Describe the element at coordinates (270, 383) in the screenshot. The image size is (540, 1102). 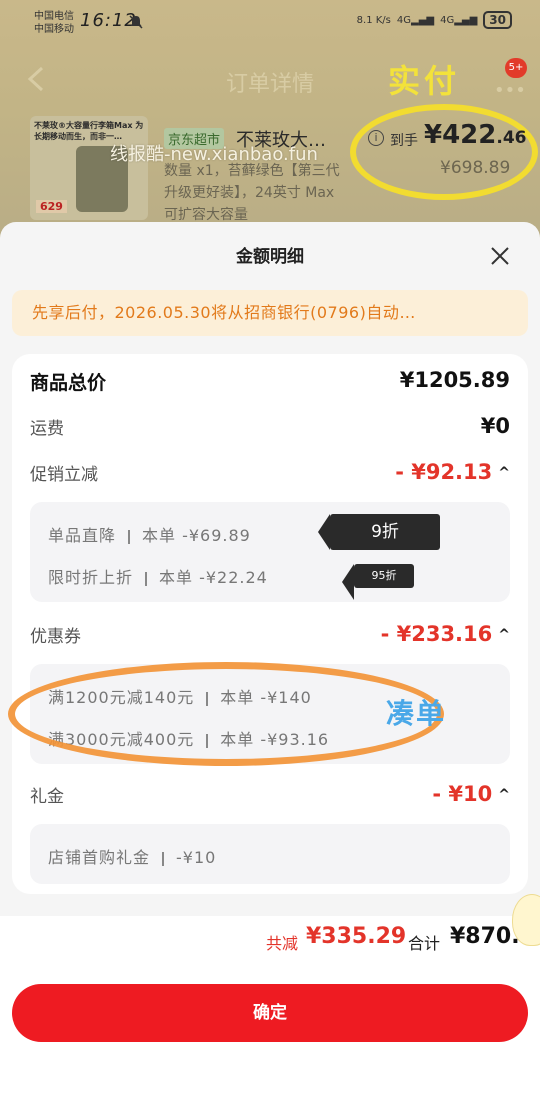
I see `row-total: 商品总价 ¥1205.89` at that location.